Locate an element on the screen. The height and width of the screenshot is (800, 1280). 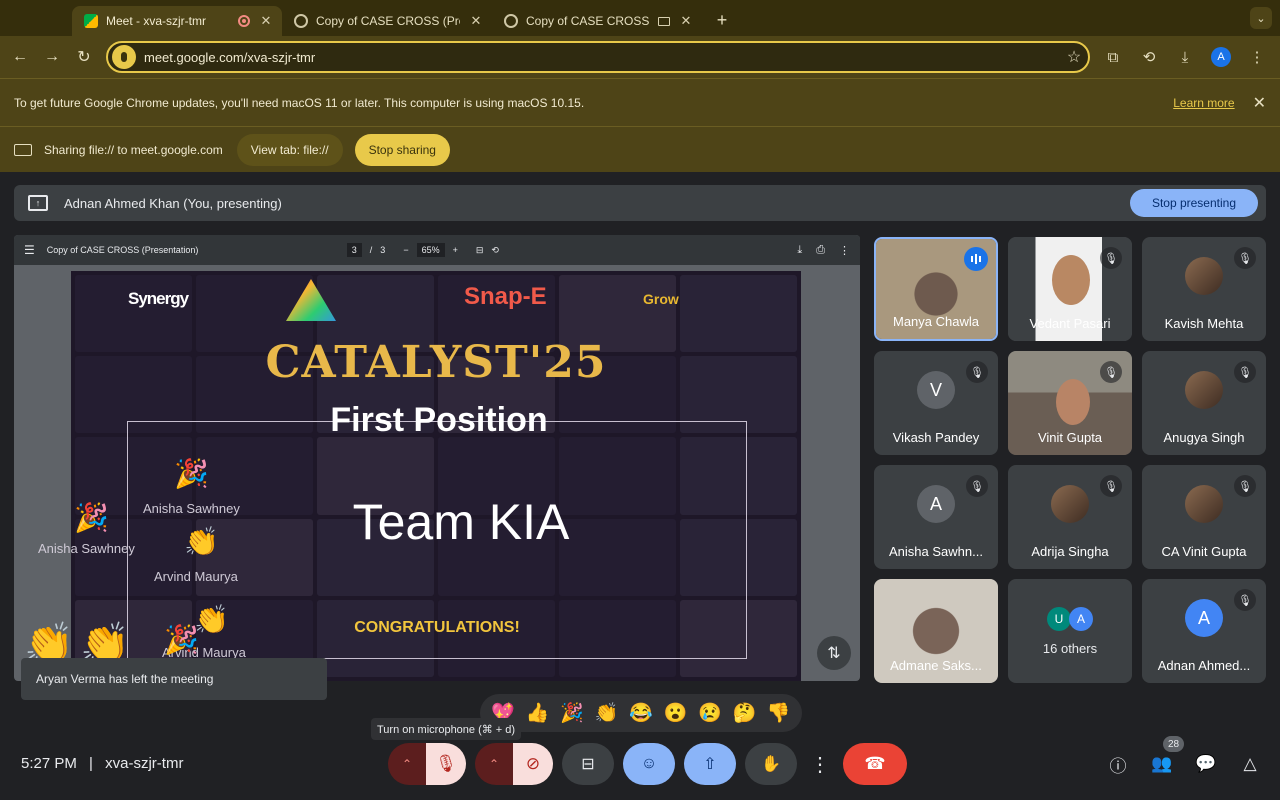
swap-layout-button: ⇅ is located at coordinates (834, 653).